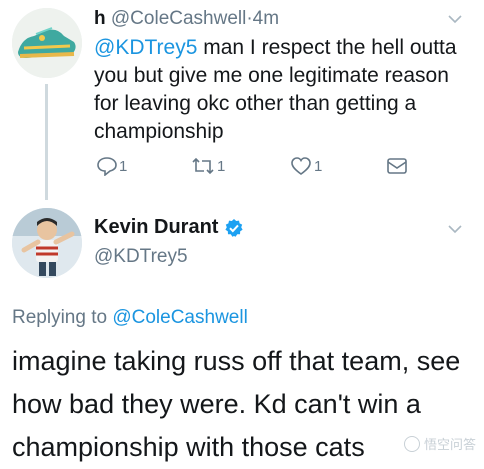 The width and height of the screenshot is (484, 469). I want to click on tweet1-header: h @ColeCashwell·4m, so click(186, 19).